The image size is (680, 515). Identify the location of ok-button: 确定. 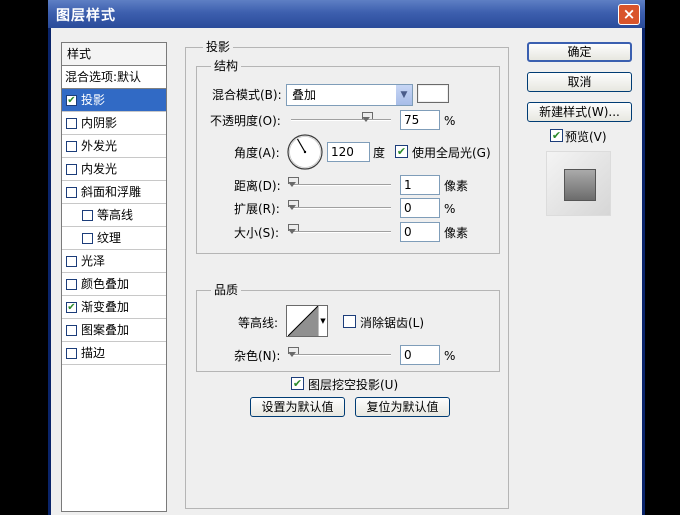
(579, 52).